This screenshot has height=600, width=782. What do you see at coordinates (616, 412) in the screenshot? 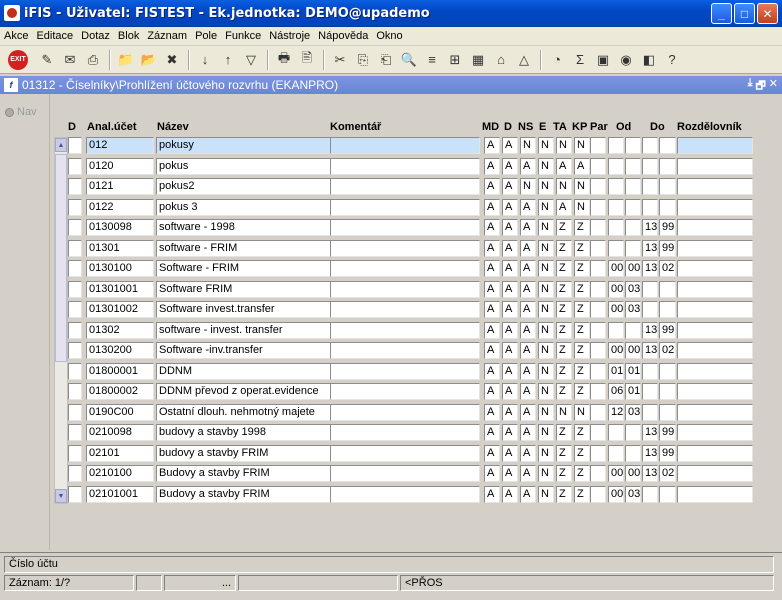
I see `od1-cell: 12` at bounding box center [616, 412].